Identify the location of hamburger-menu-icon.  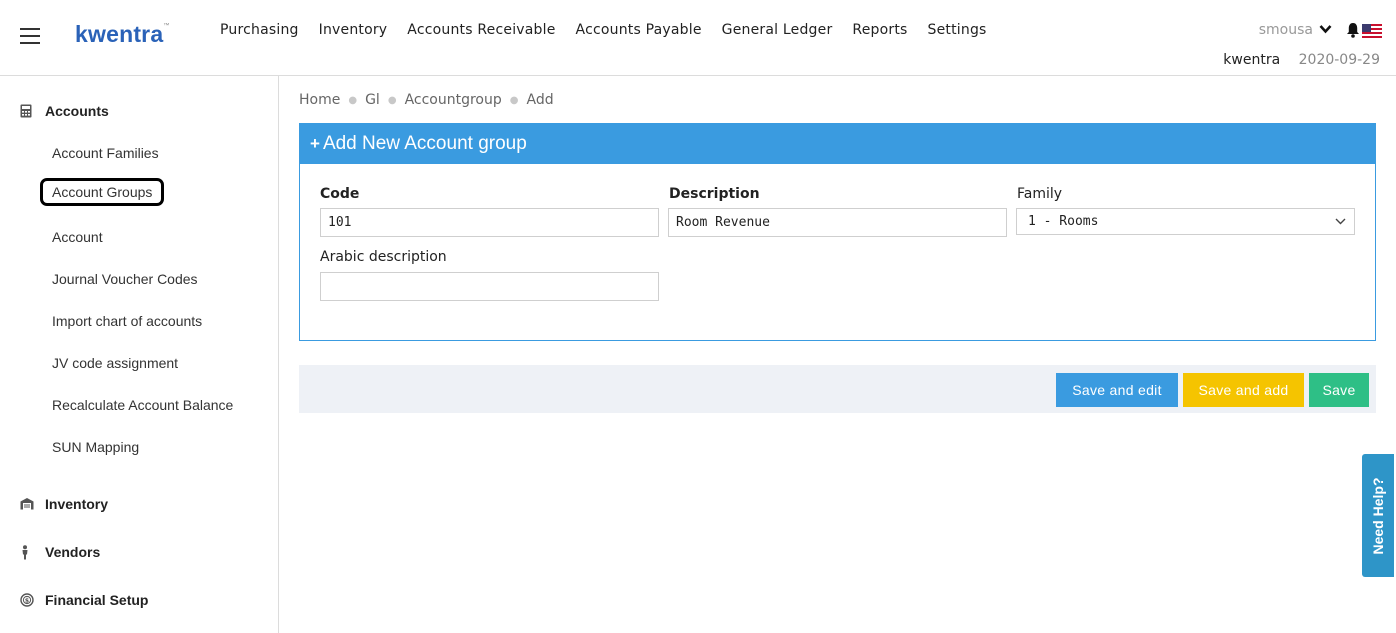
(30, 36).